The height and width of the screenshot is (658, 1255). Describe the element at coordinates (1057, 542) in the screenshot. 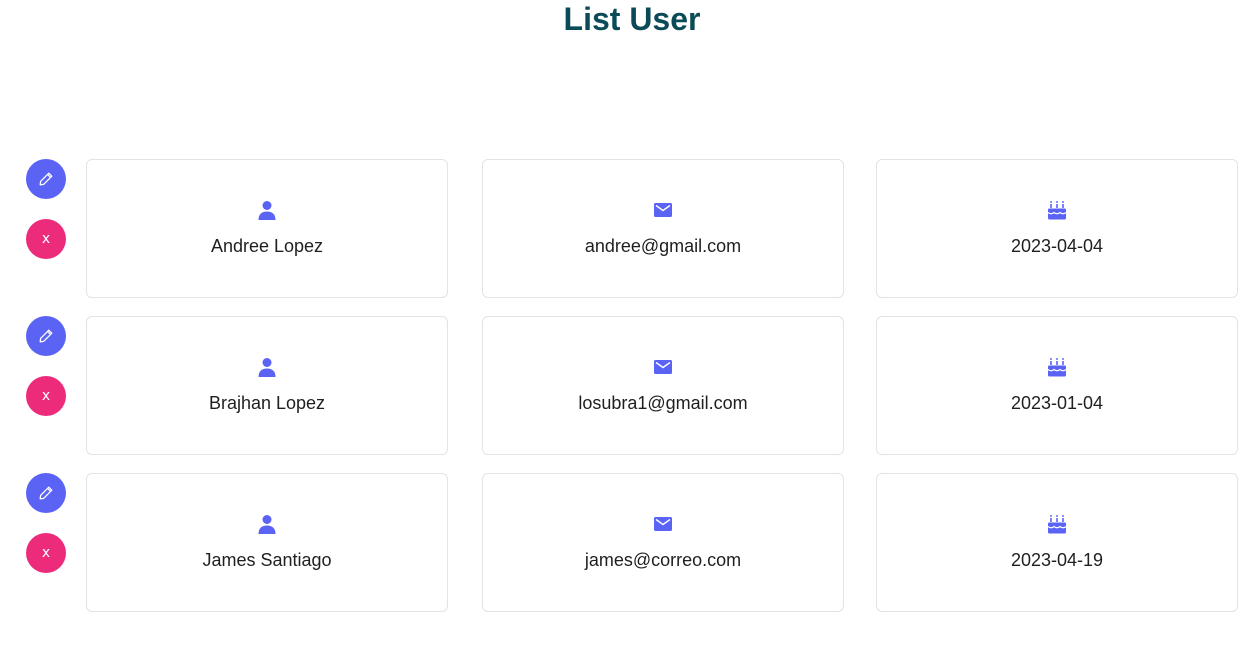

I see `user-date-card: 2023-04-19` at that location.